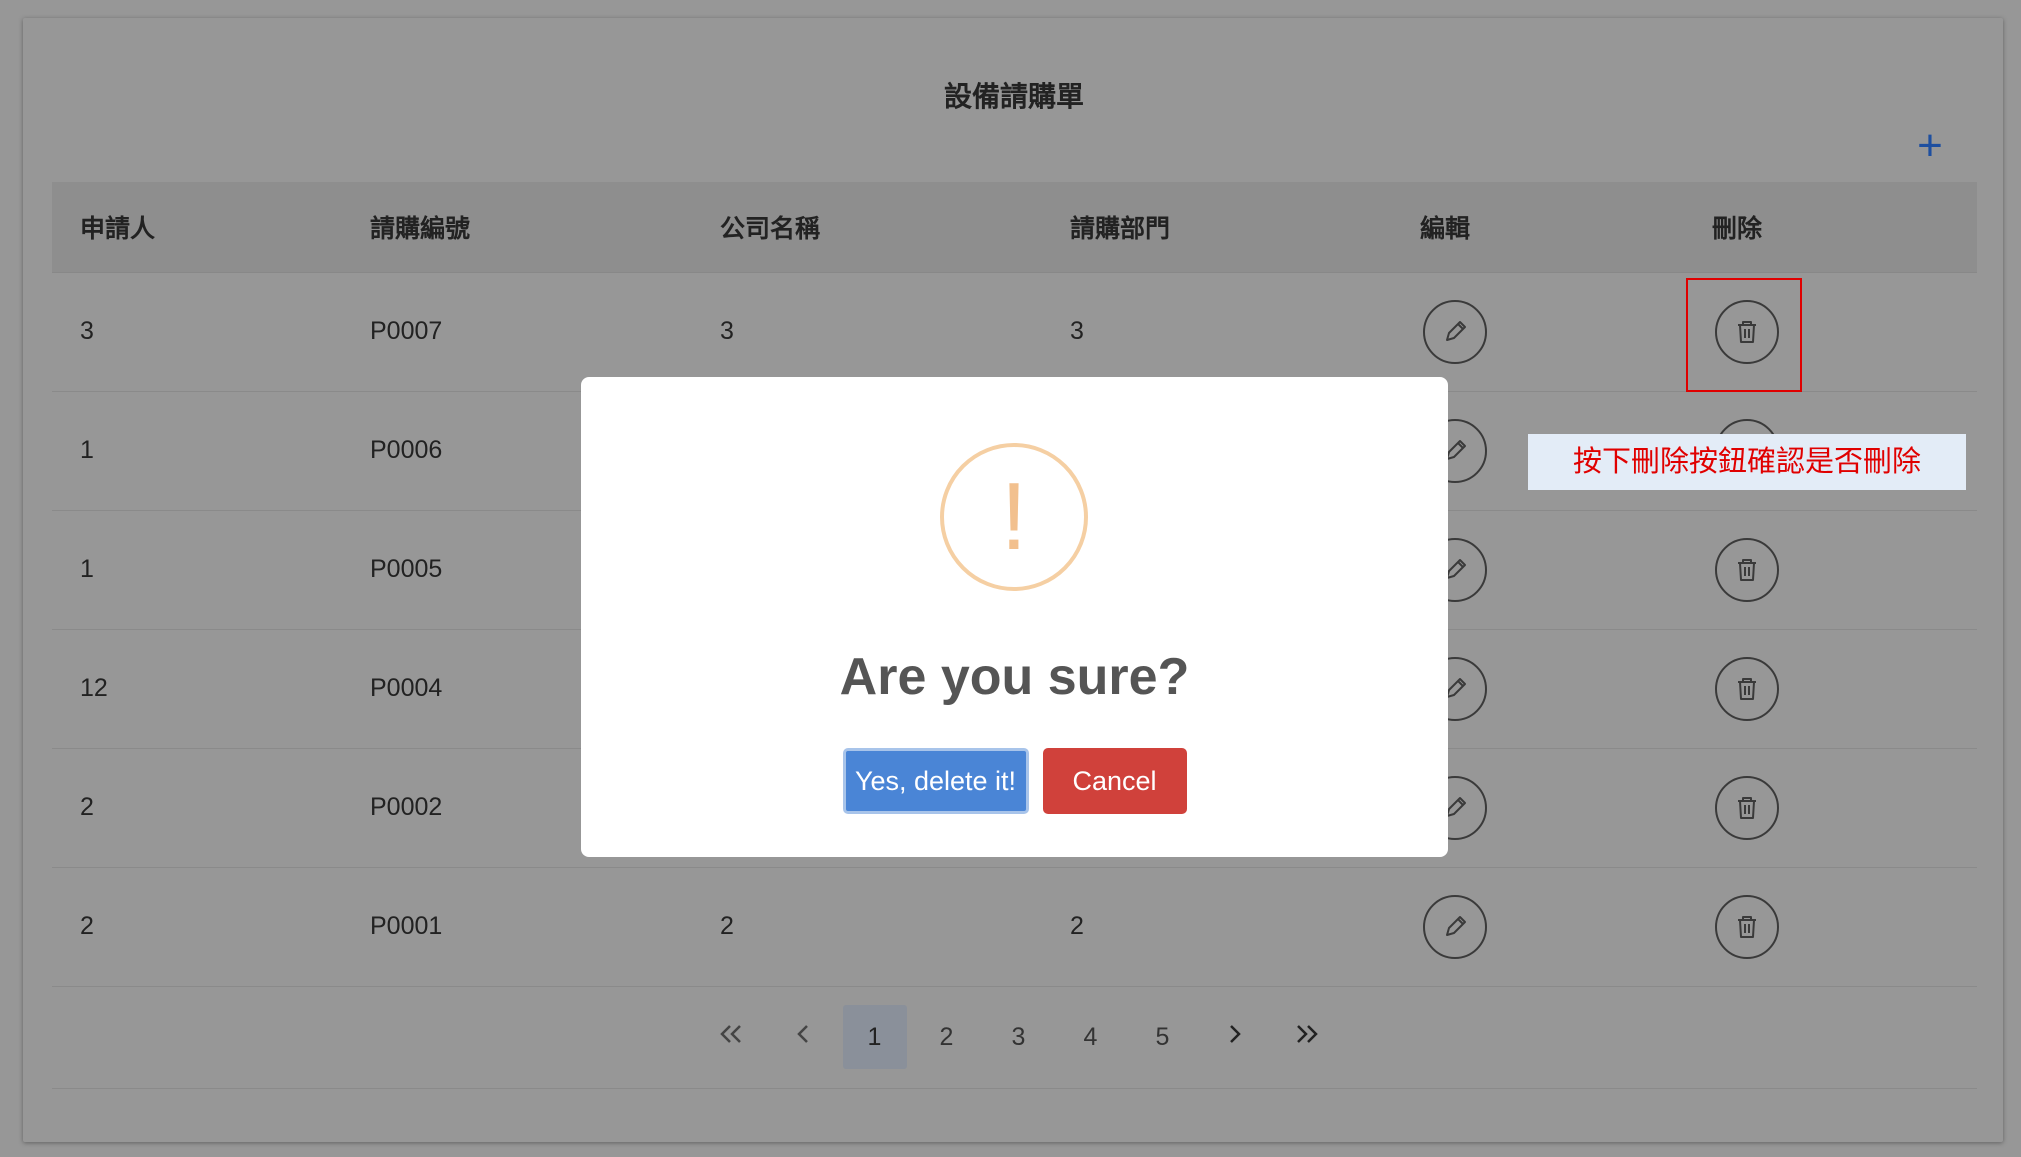  I want to click on double-chevron-left-icon, so click(730, 1034).